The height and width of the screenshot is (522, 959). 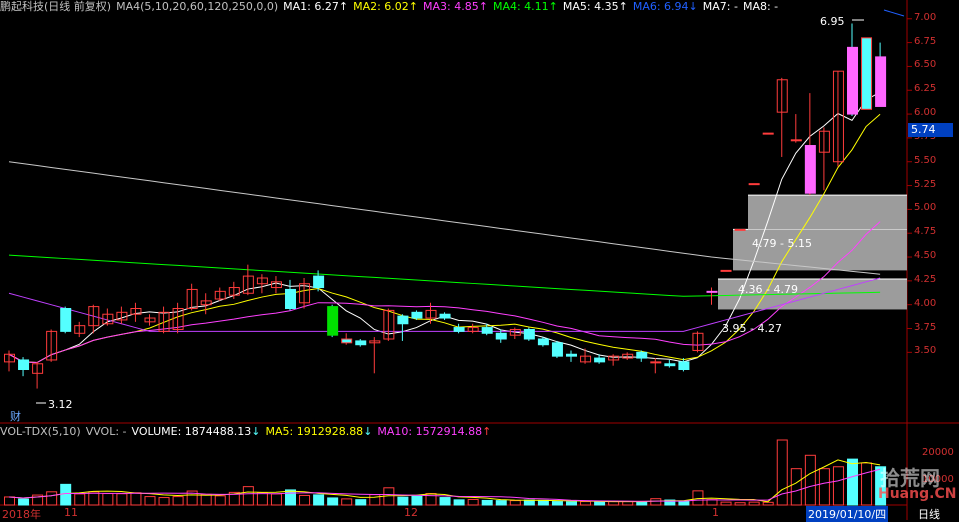 I want to click on ma-item-2: MA2: 6.02↑, so click(x=386, y=6).